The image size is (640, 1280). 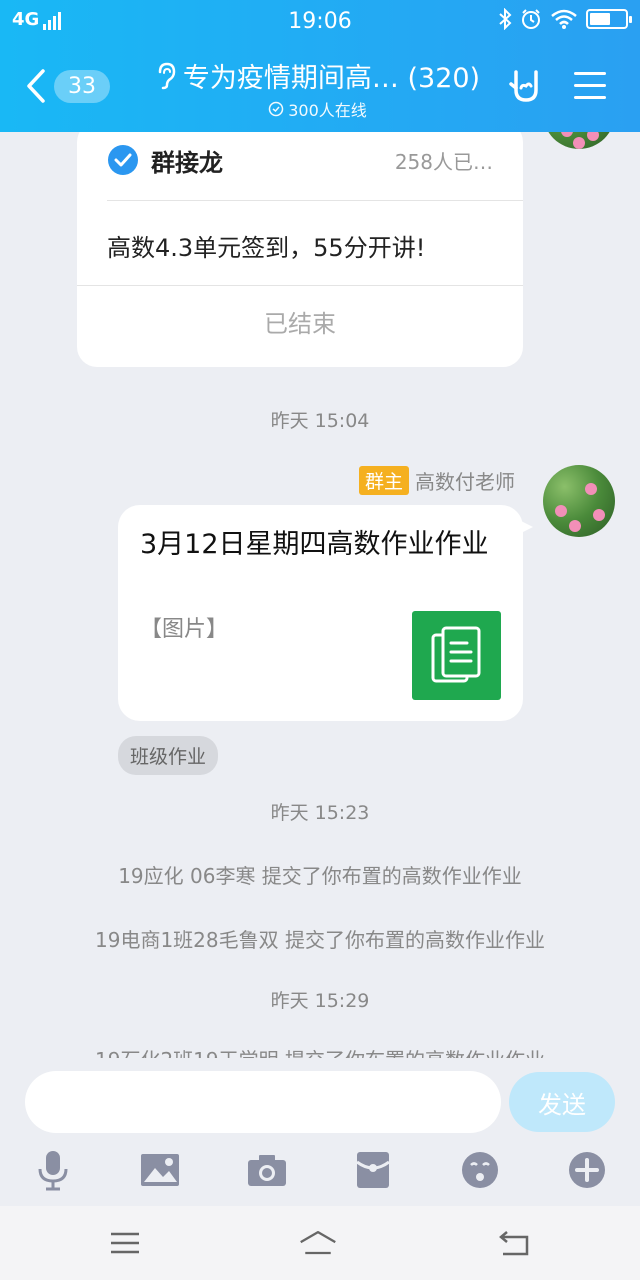 I want to click on document-icon, so click(x=456, y=655).